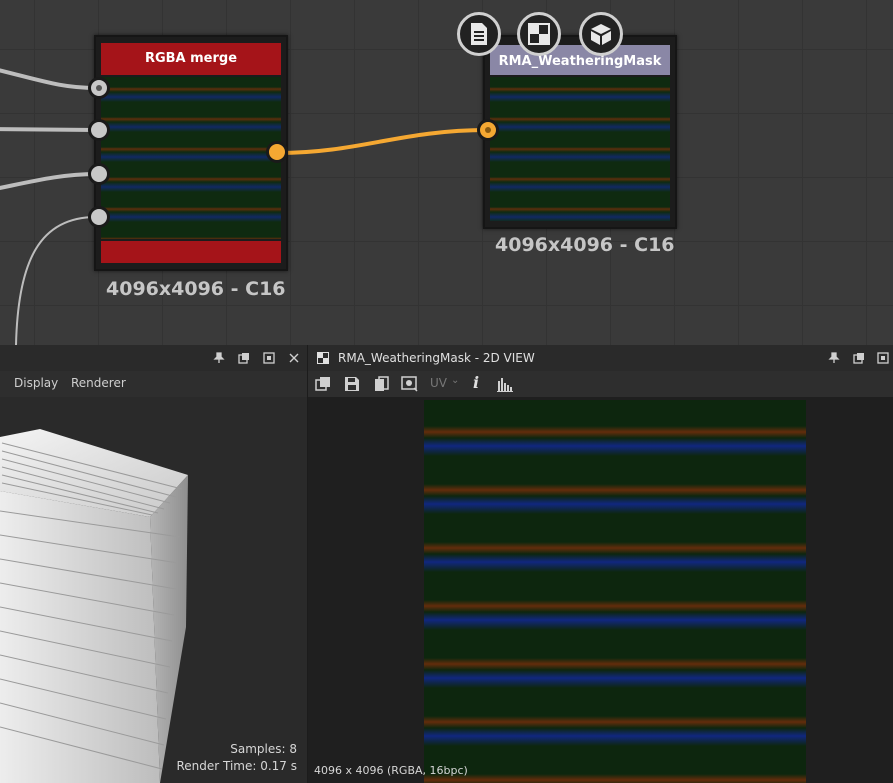  I want to click on 2d-view-toolbar: UV ⌄ i, so click(600, 384).